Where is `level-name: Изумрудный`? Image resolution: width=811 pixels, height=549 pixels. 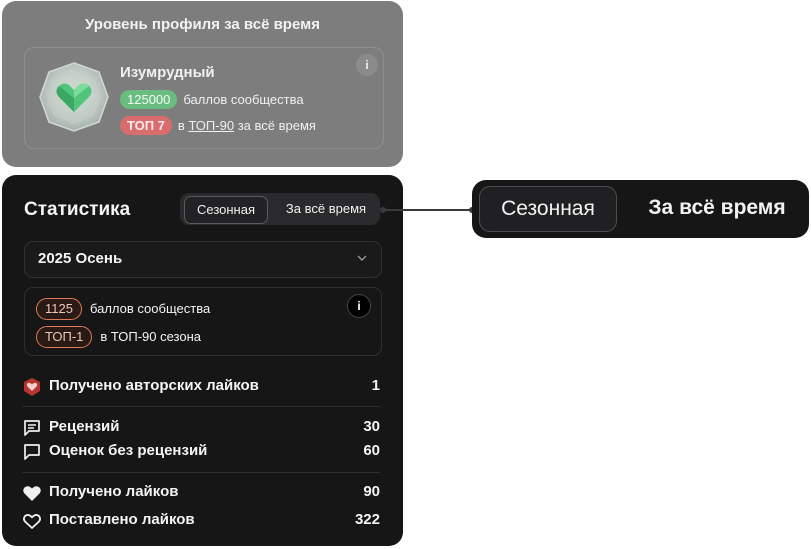 level-name: Изумрудный is located at coordinates (167, 72).